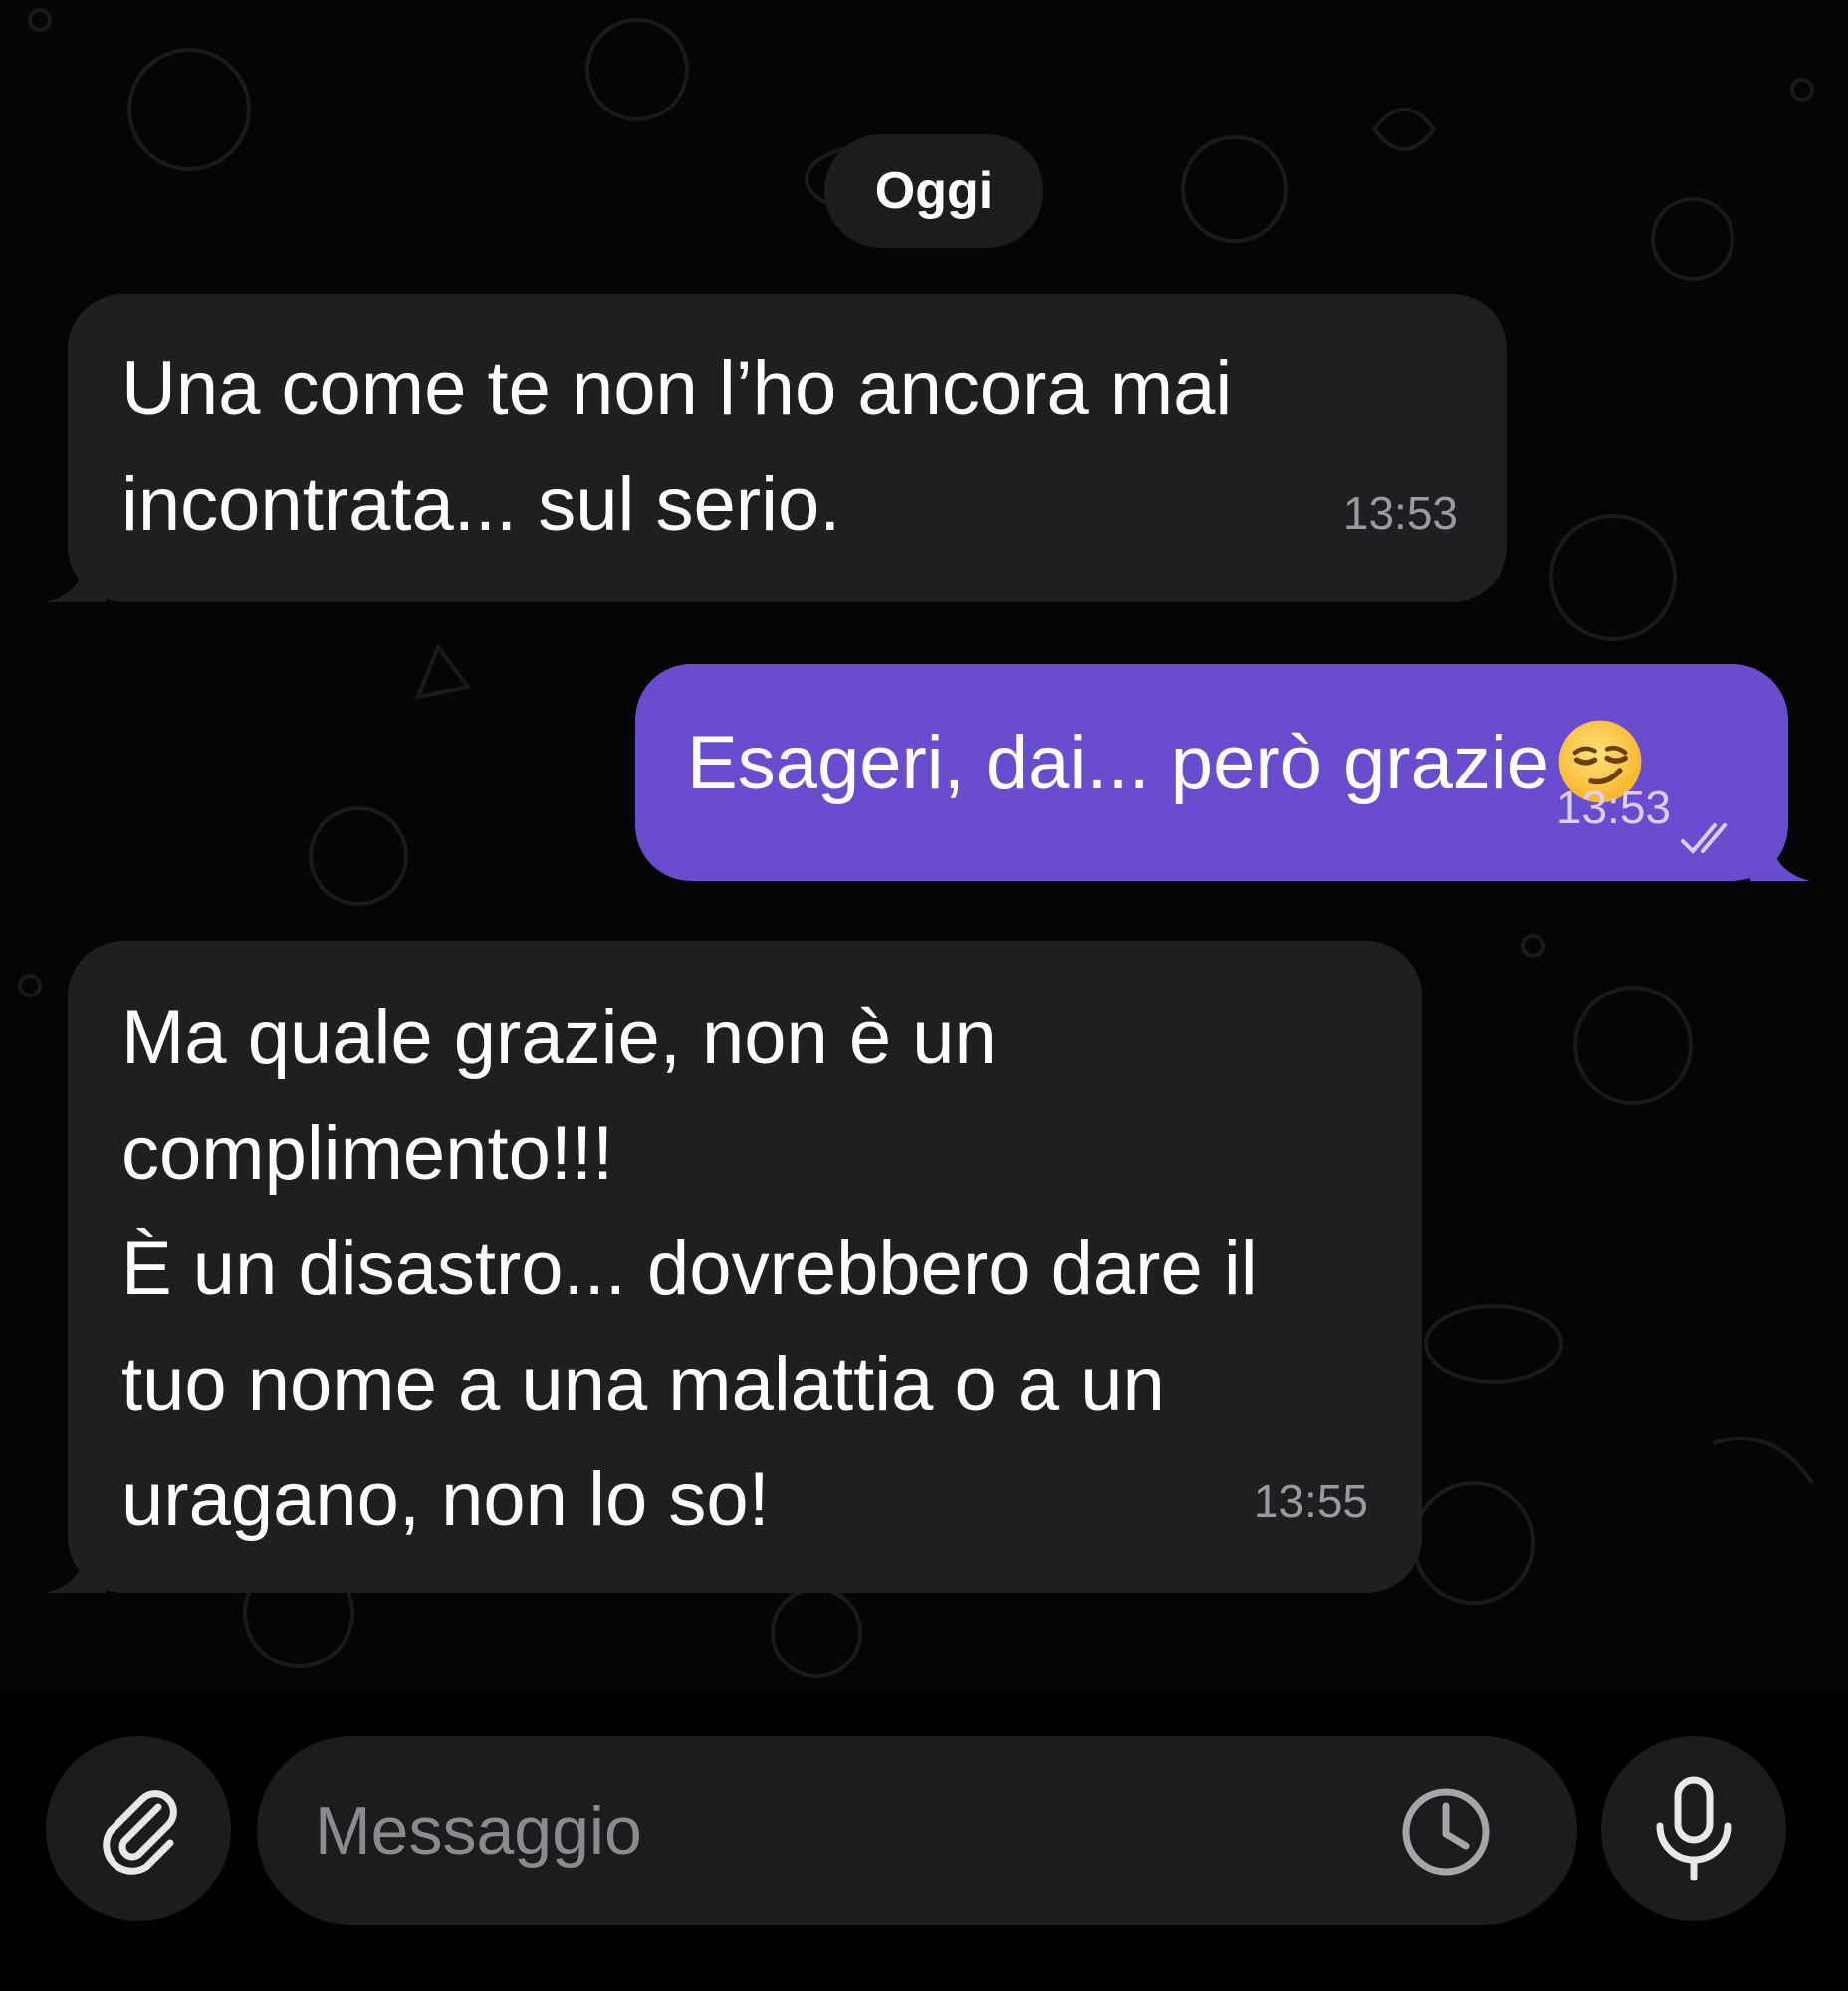  I want to click on double-check-icon, so click(1704, 838).